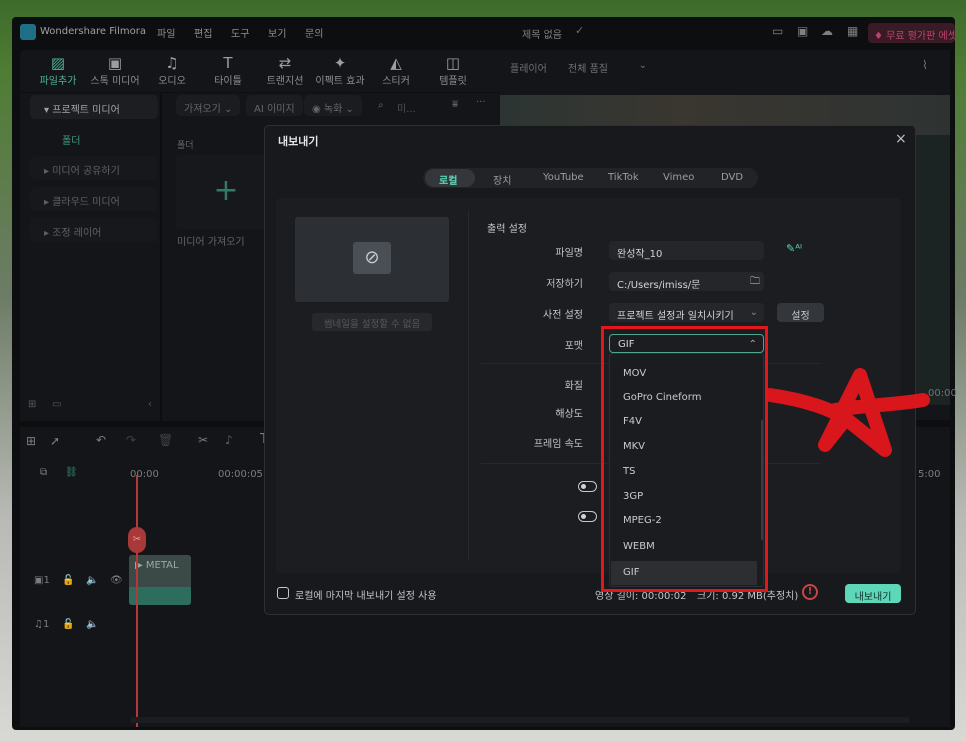  I want to click on undo-icon: ↶, so click(101, 440).